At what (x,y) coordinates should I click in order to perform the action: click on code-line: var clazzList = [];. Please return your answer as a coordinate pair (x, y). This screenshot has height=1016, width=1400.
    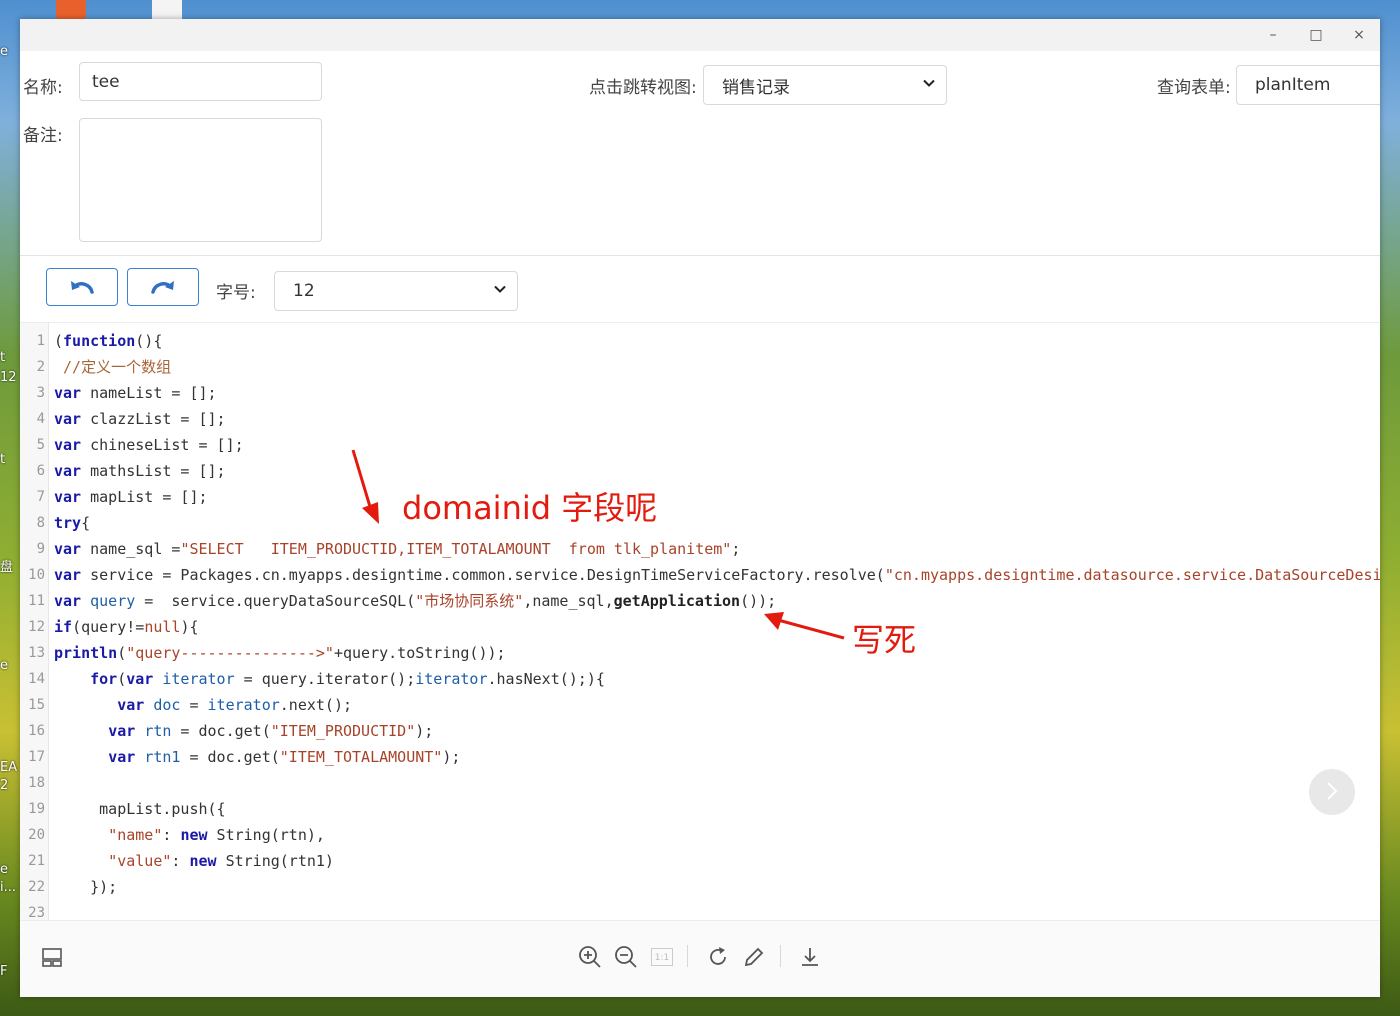
    Looking at the image, I should click on (140, 419).